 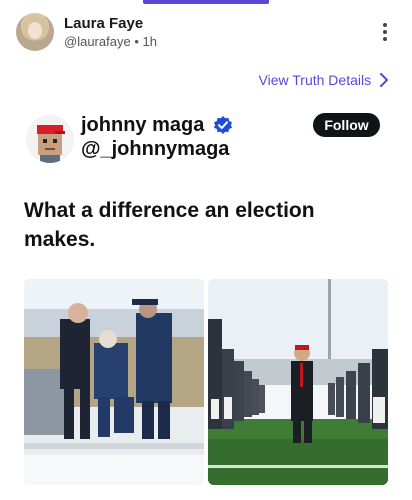 I want to click on view-truth-details-link: View Truth Details, so click(x=324, y=80).